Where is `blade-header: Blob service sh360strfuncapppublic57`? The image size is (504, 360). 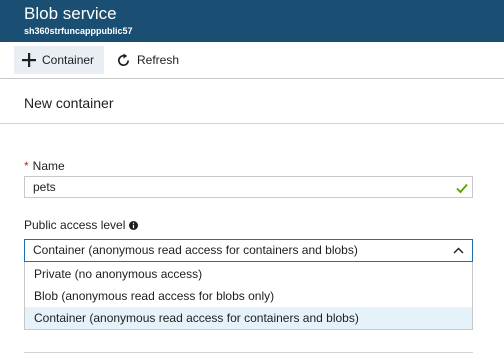 blade-header: Blob service sh360strfuncapppublic57 is located at coordinates (252, 21).